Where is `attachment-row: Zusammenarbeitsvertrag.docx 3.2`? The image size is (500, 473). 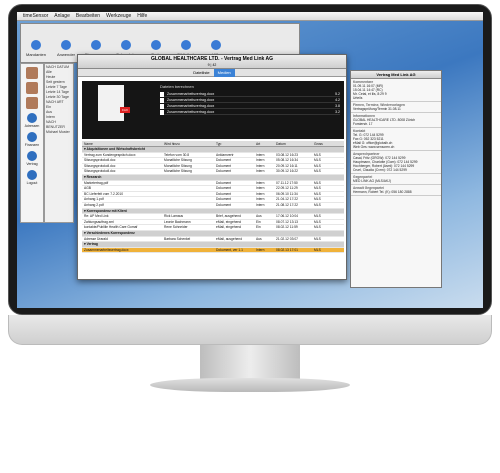 attachment-row: Zusammenarbeitsvertrag.docx 3.2 is located at coordinates (250, 112).